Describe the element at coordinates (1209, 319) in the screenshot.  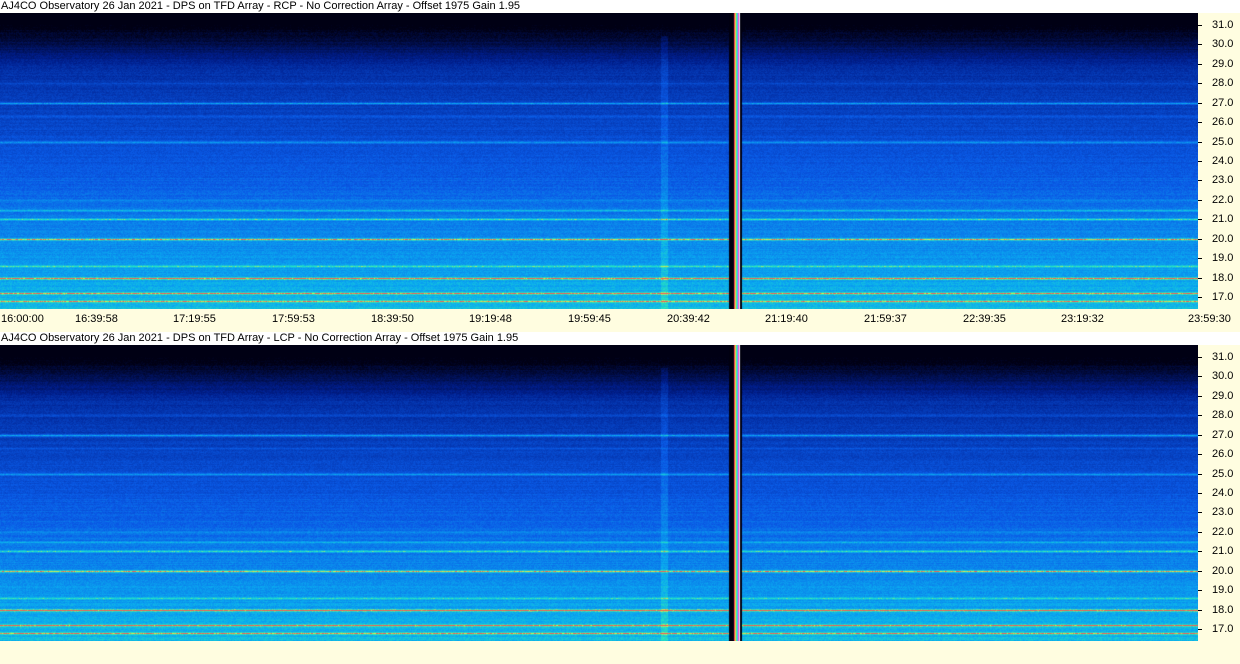
I see `time-tick-label: 23:59:30` at that location.